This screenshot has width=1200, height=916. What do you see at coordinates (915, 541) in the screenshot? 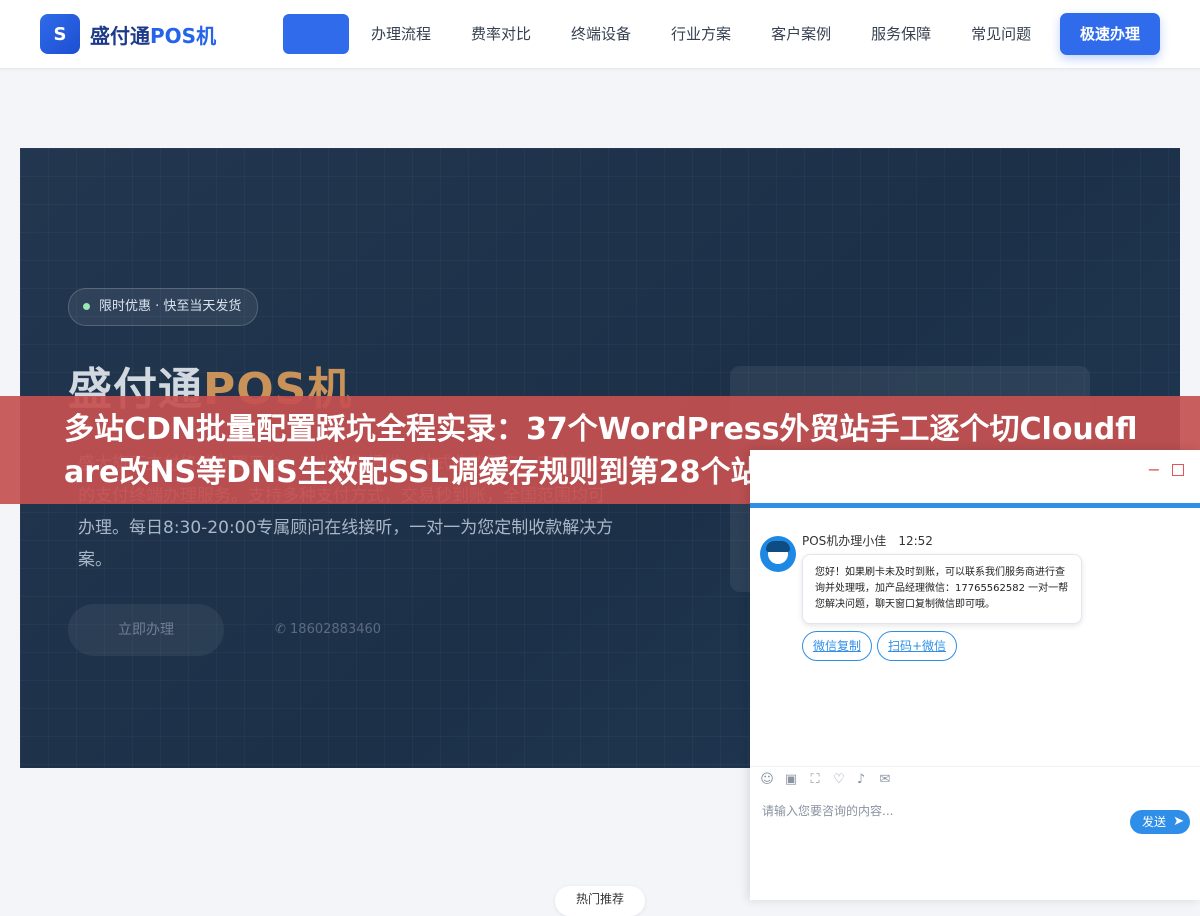
I see `message-time: 12:52` at bounding box center [915, 541].